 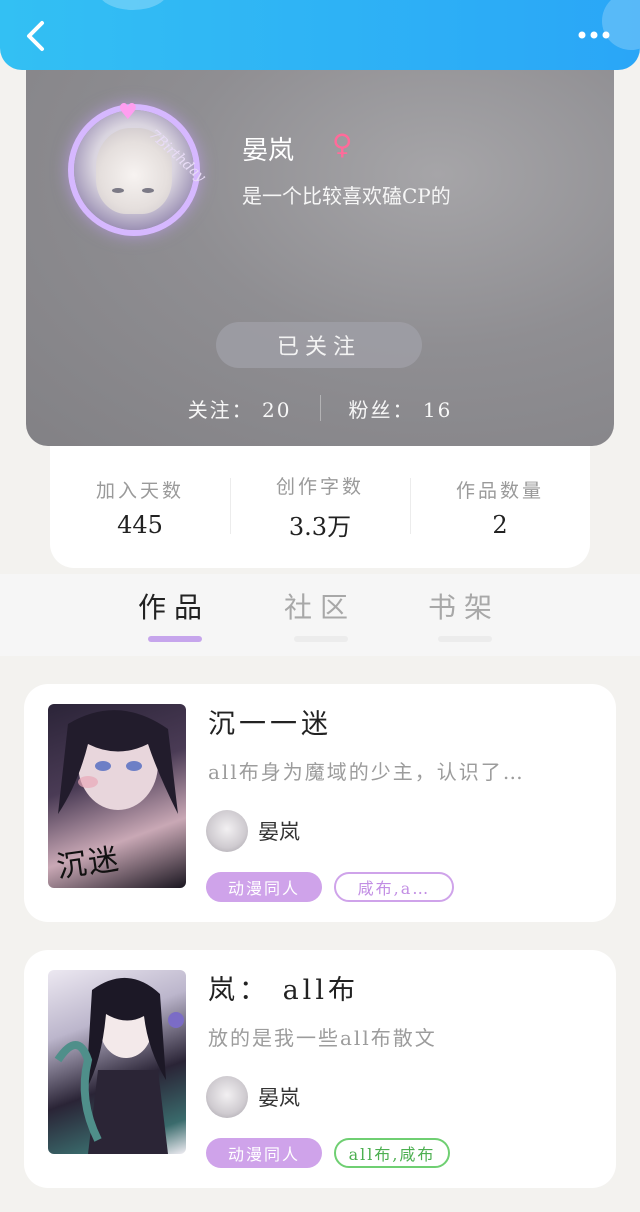 I want to click on stats-card: 加入天数 445 创作字数 3.3万 作品数量 2, so click(x=320, y=507).